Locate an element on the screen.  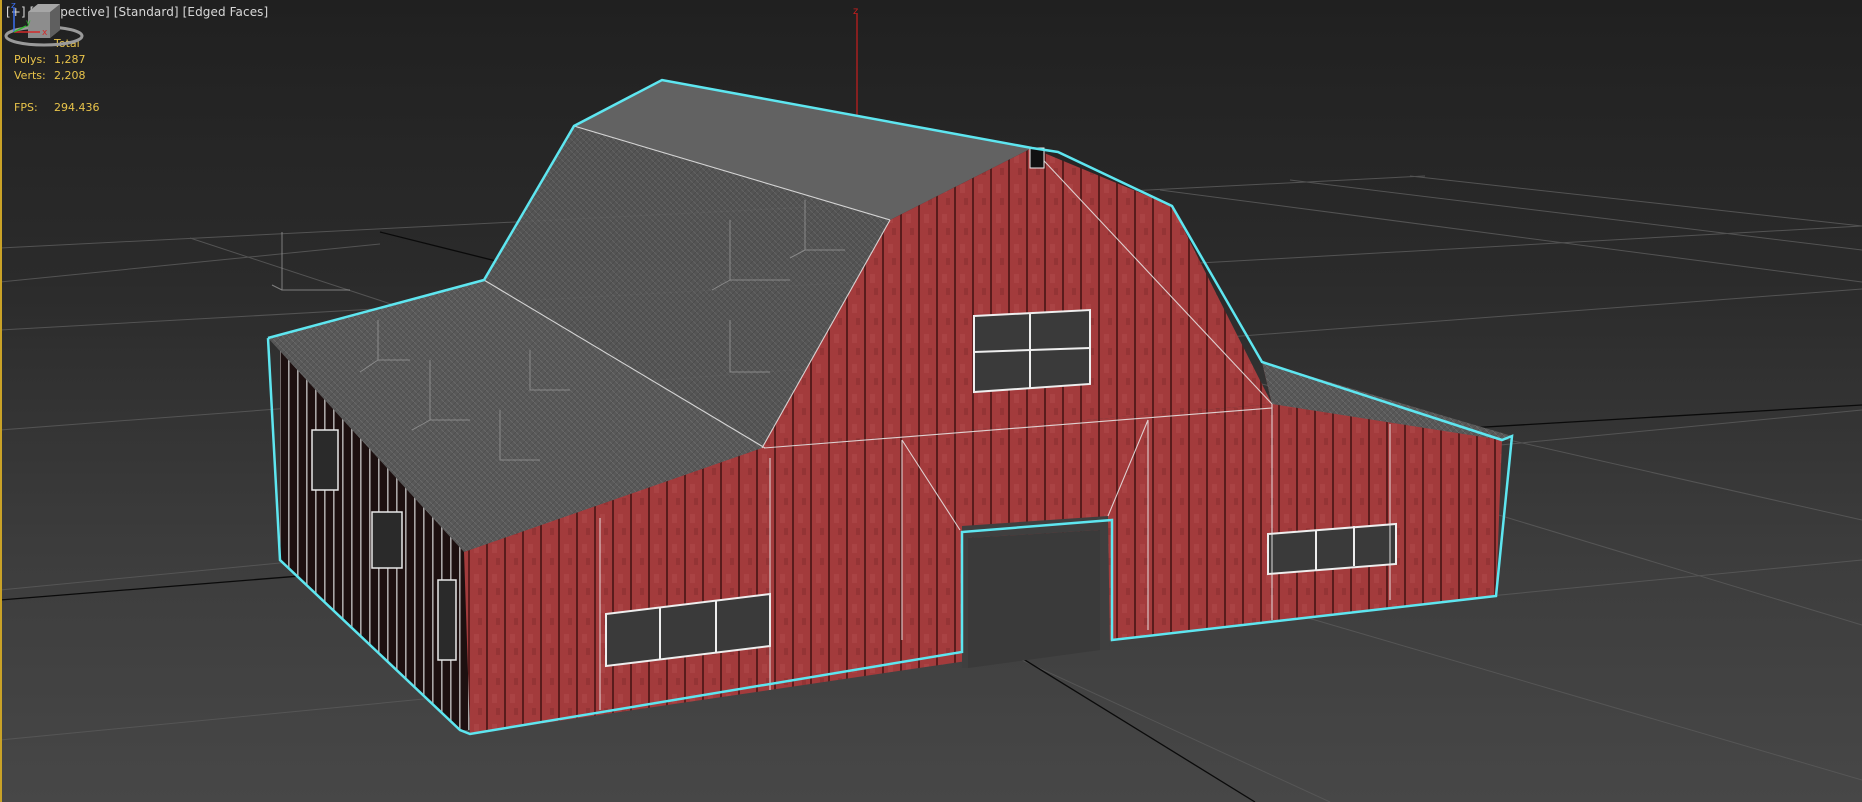
stats-verts-label: Verts: is located at coordinates (30, 75).